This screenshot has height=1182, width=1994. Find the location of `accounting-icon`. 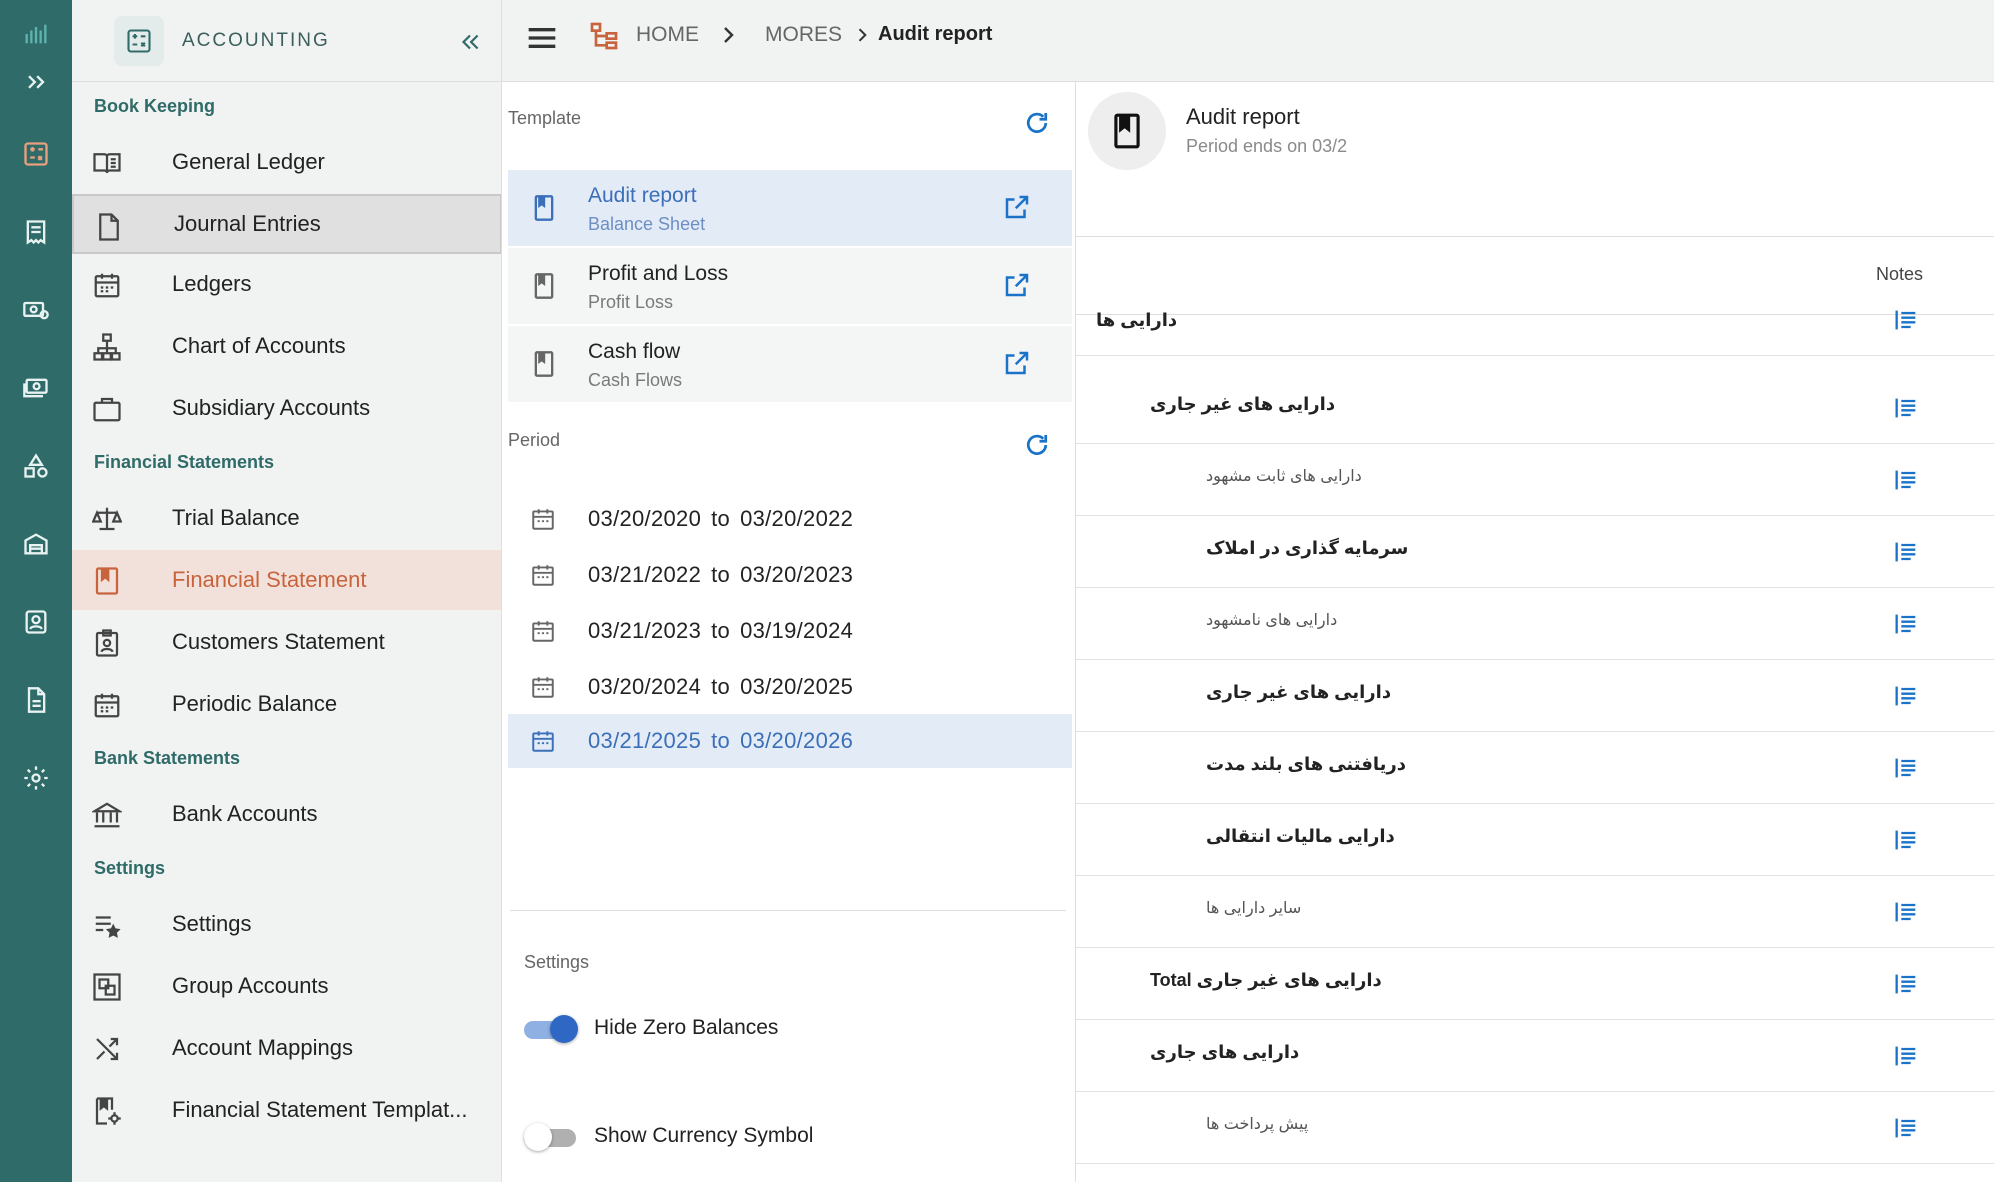

accounting-icon is located at coordinates (36, 154).